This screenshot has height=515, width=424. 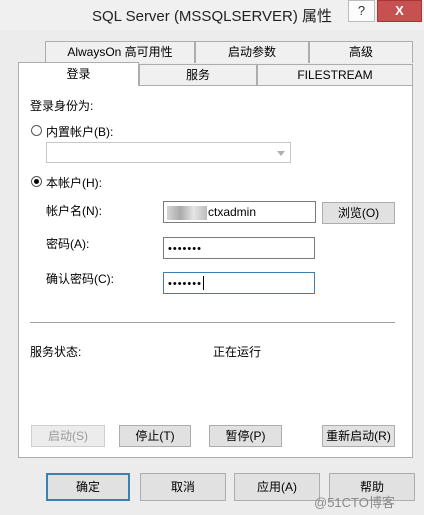 I want to click on this-account-radio, so click(x=36, y=181).